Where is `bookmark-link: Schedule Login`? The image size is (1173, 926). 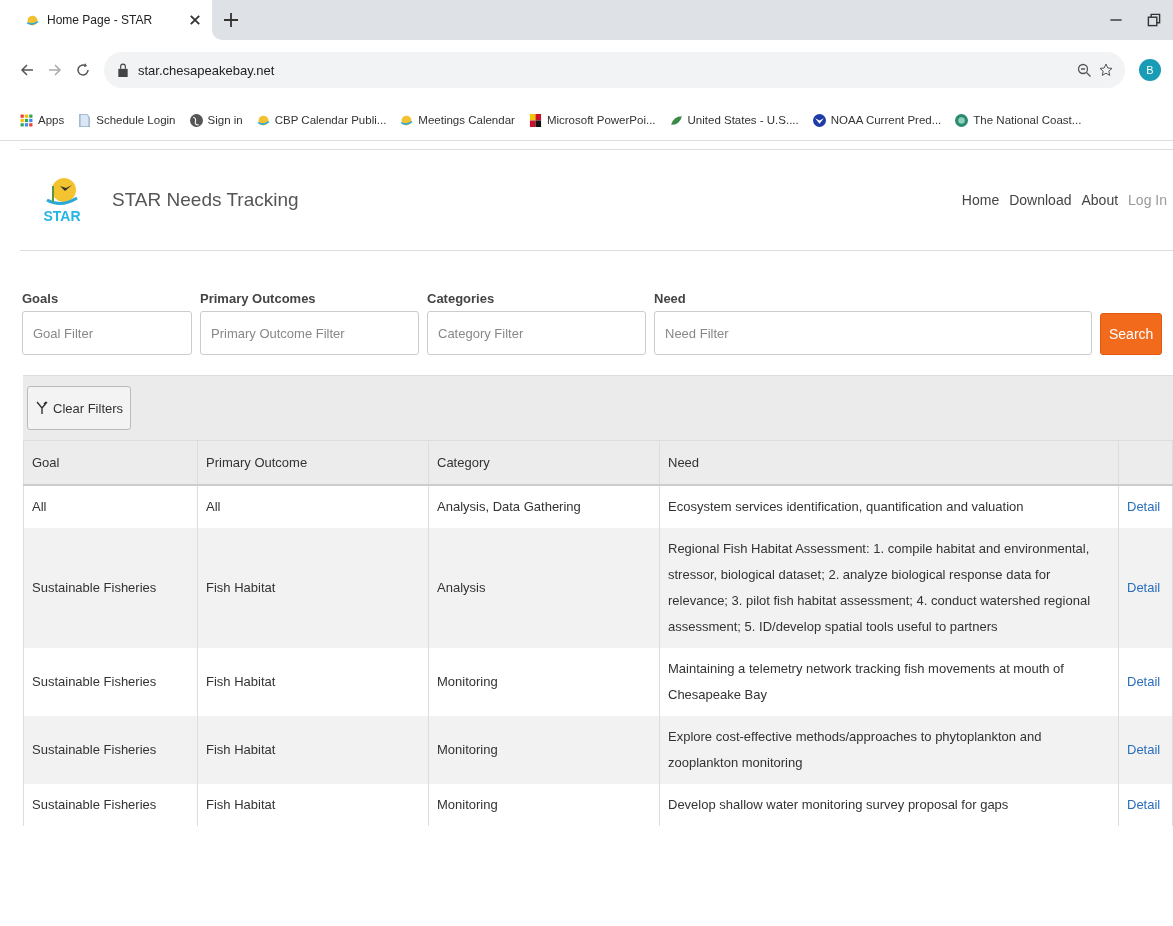
bookmark-link: Schedule Login is located at coordinates (136, 120).